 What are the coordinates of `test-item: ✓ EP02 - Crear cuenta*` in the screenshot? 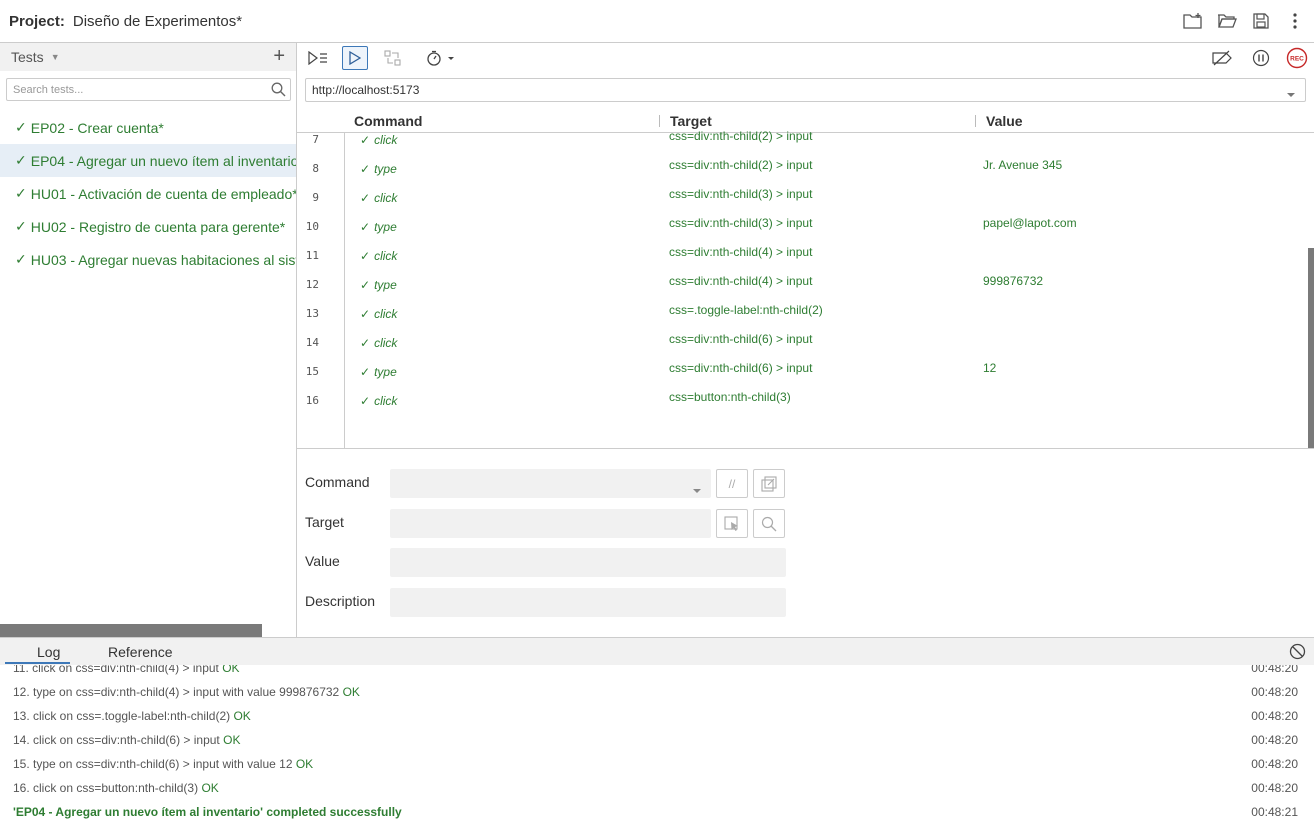 It's located at (148, 127).